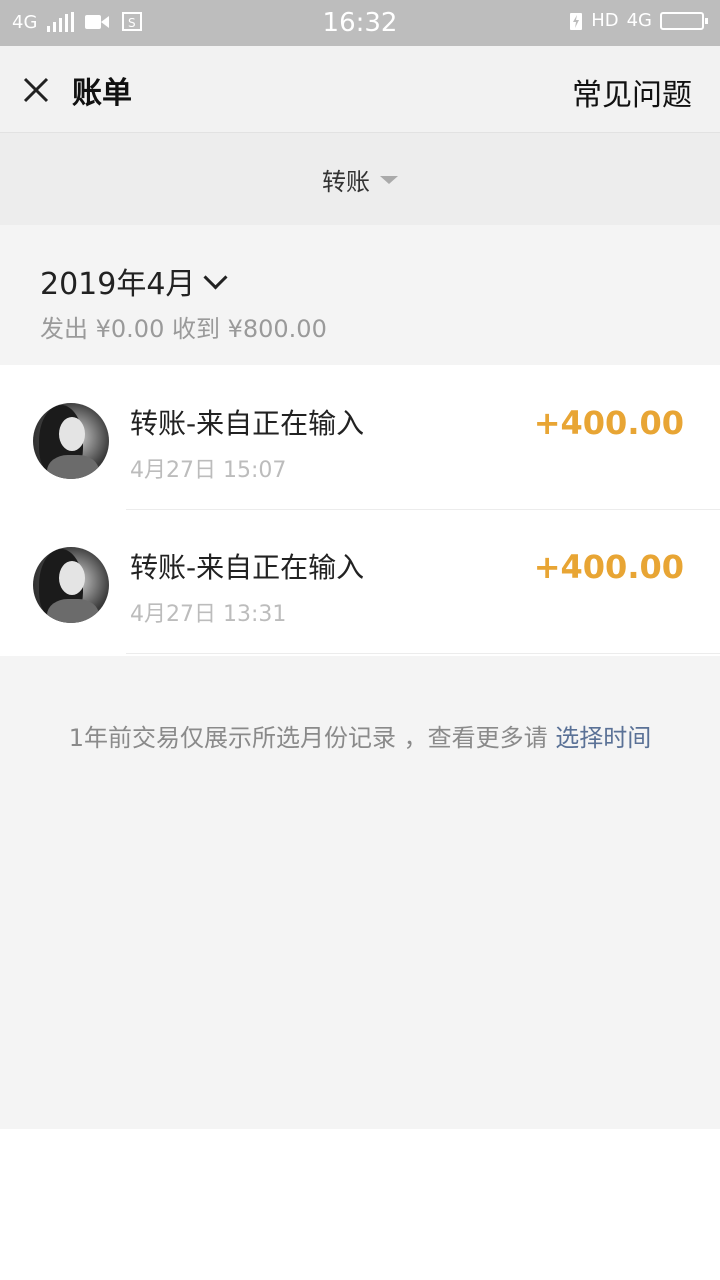 This screenshot has width=720, height=1280. I want to click on status-right: HD 4G, so click(638, 20).